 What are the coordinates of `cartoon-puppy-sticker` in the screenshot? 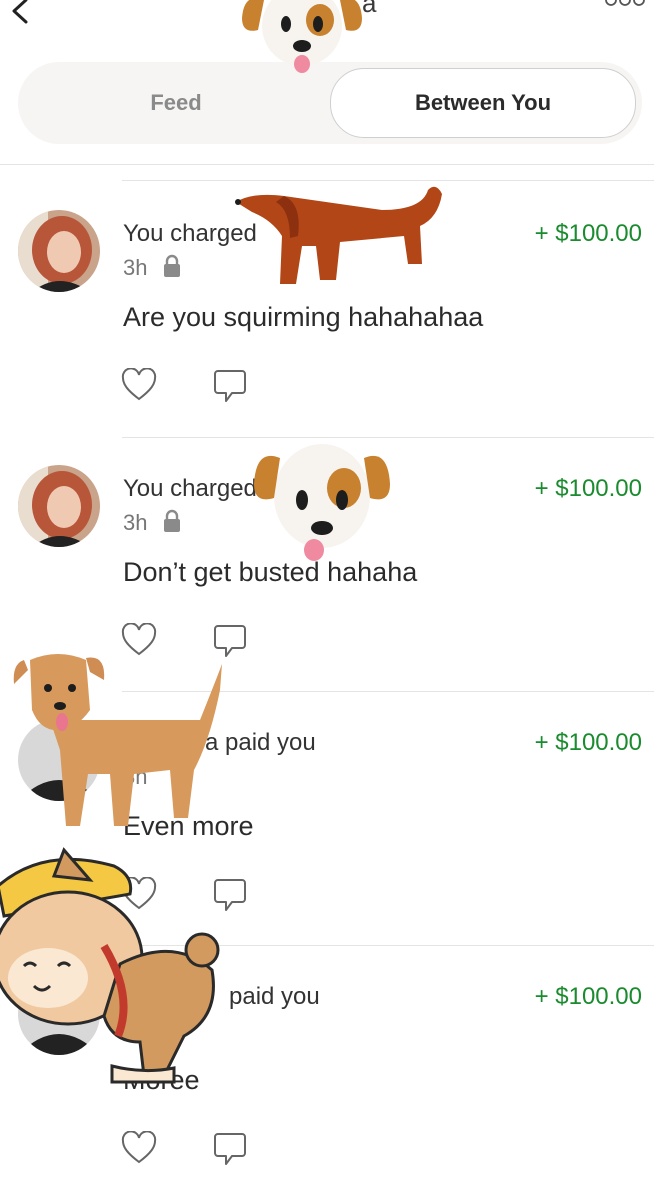 It's located at (110, 965).